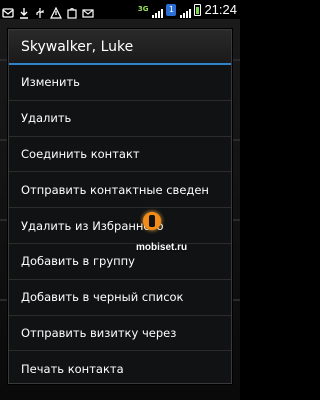  What do you see at coordinates (143, 9) in the screenshot?
I see `network-type: 3G` at bounding box center [143, 9].